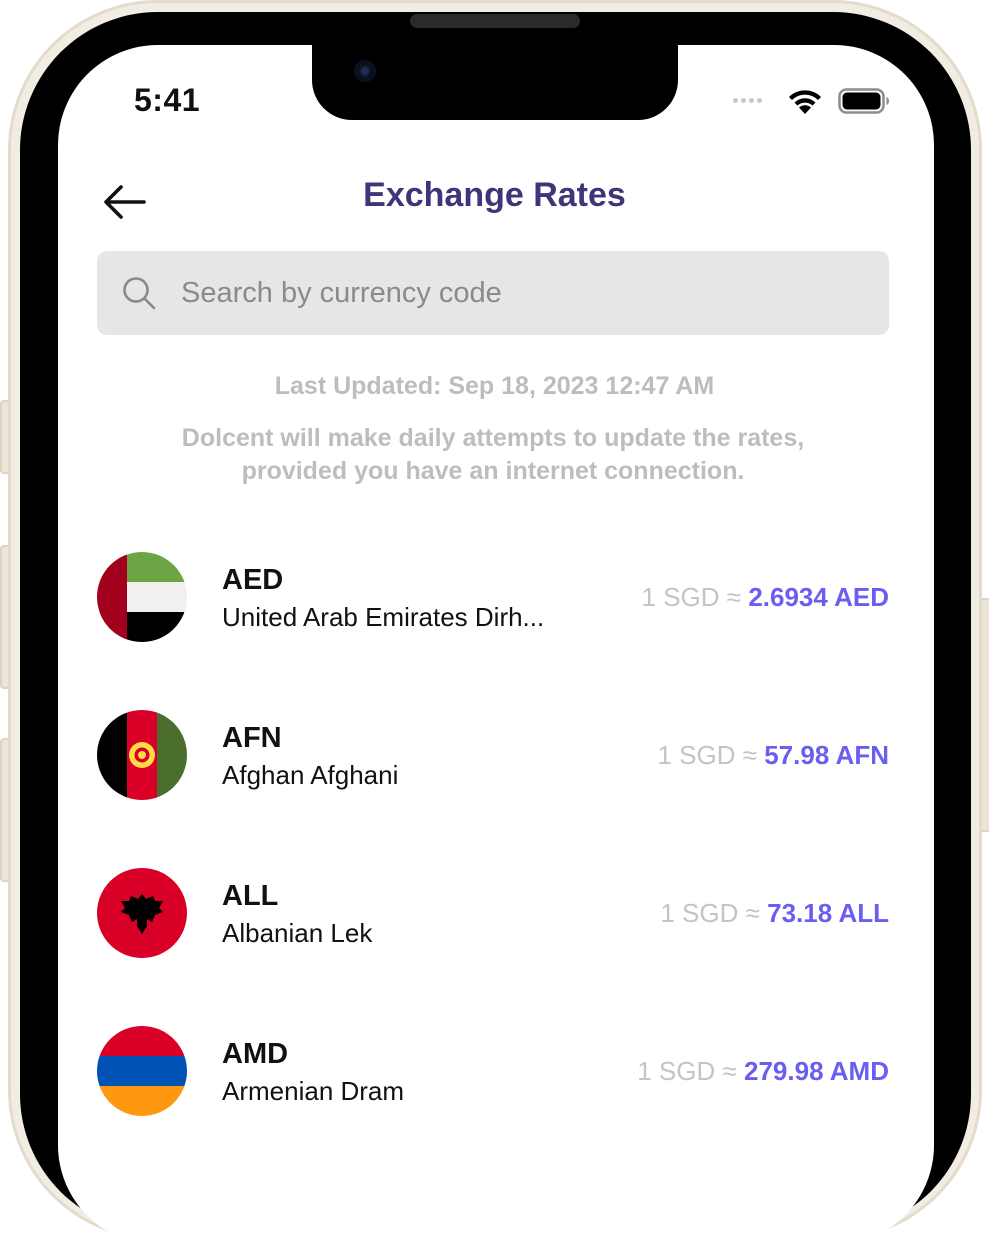  What do you see at coordinates (747, 100) in the screenshot?
I see `signal-icon` at bounding box center [747, 100].